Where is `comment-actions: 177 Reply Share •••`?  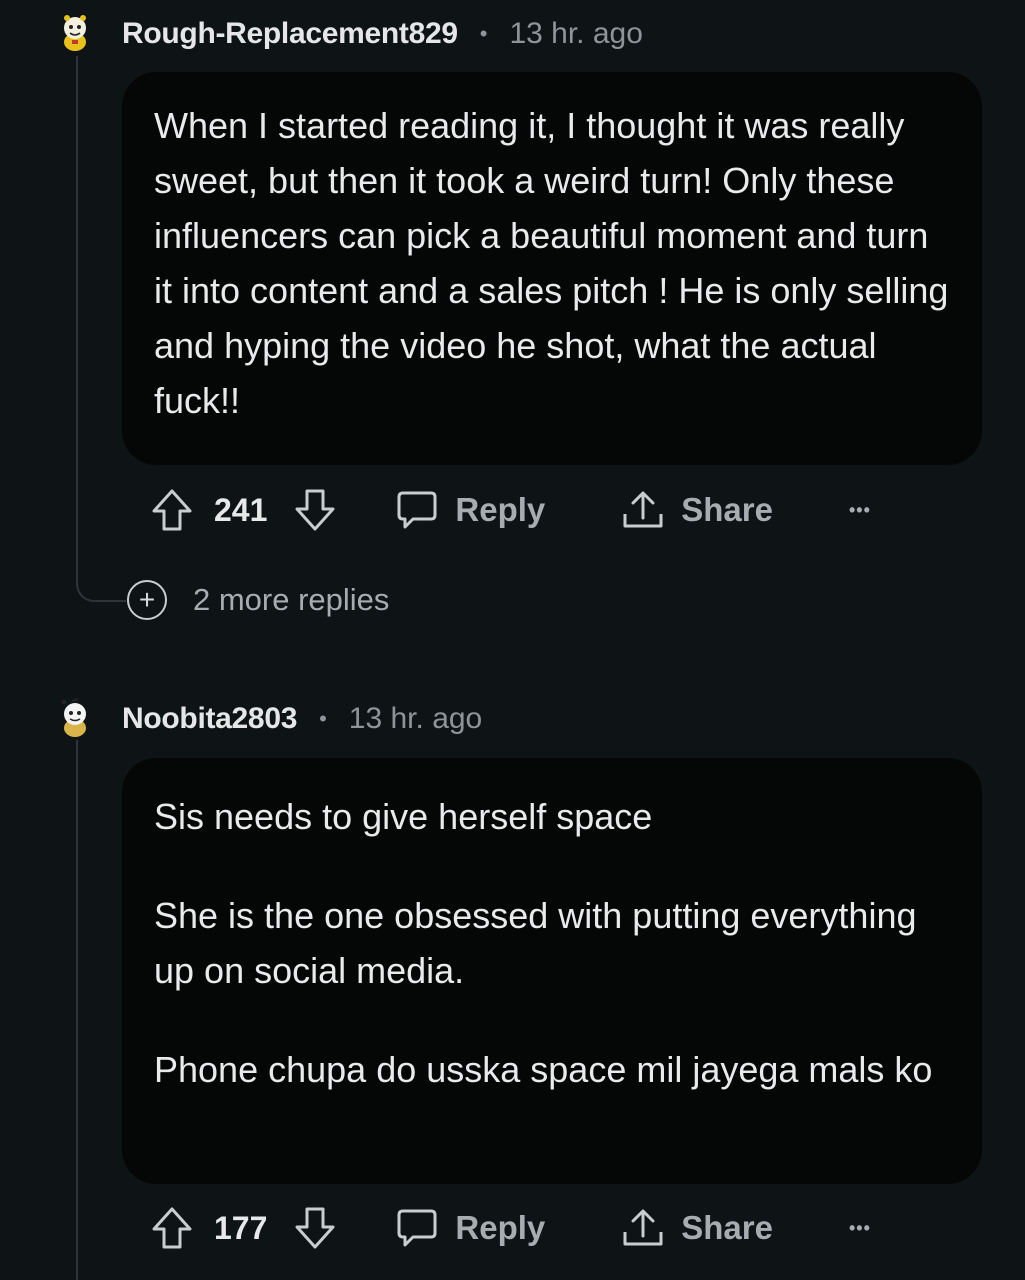
comment-actions: 177 Reply Share ••• is located at coordinates (510, 1228).